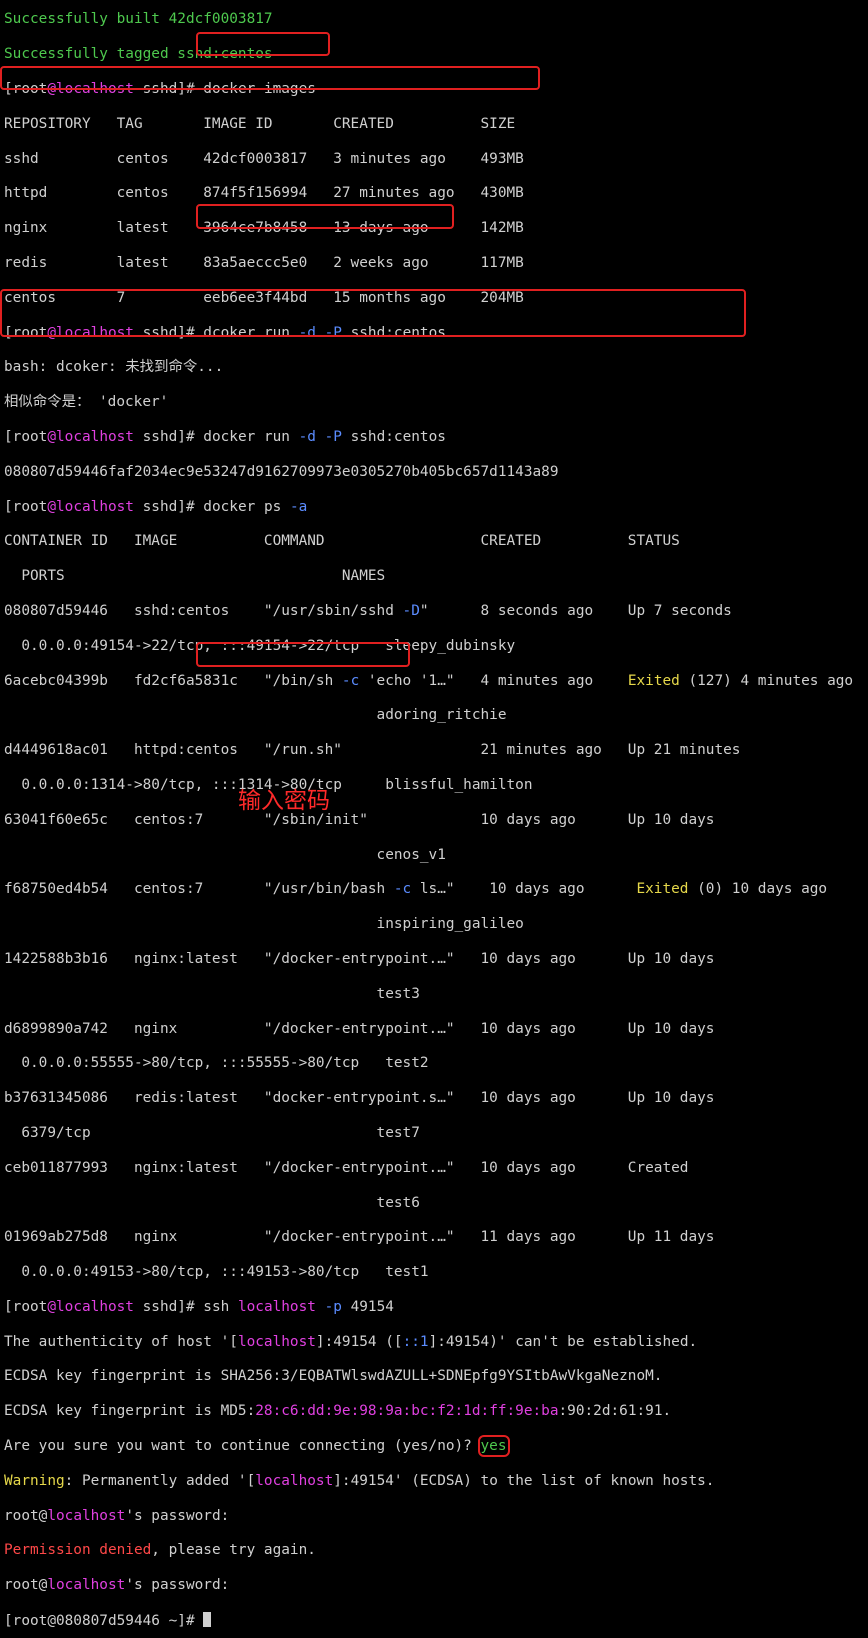 Image resolution: width=868 pixels, height=1638 pixels. I want to click on prompt-line: [root@localhost sshd]# docker images, so click(160, 89).